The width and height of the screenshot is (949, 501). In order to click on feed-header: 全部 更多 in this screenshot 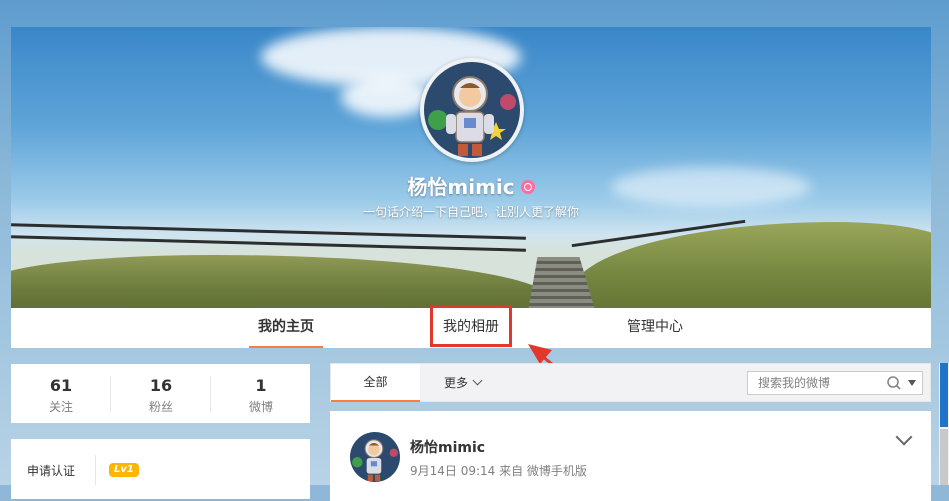, I will do `click(630, 382)`.